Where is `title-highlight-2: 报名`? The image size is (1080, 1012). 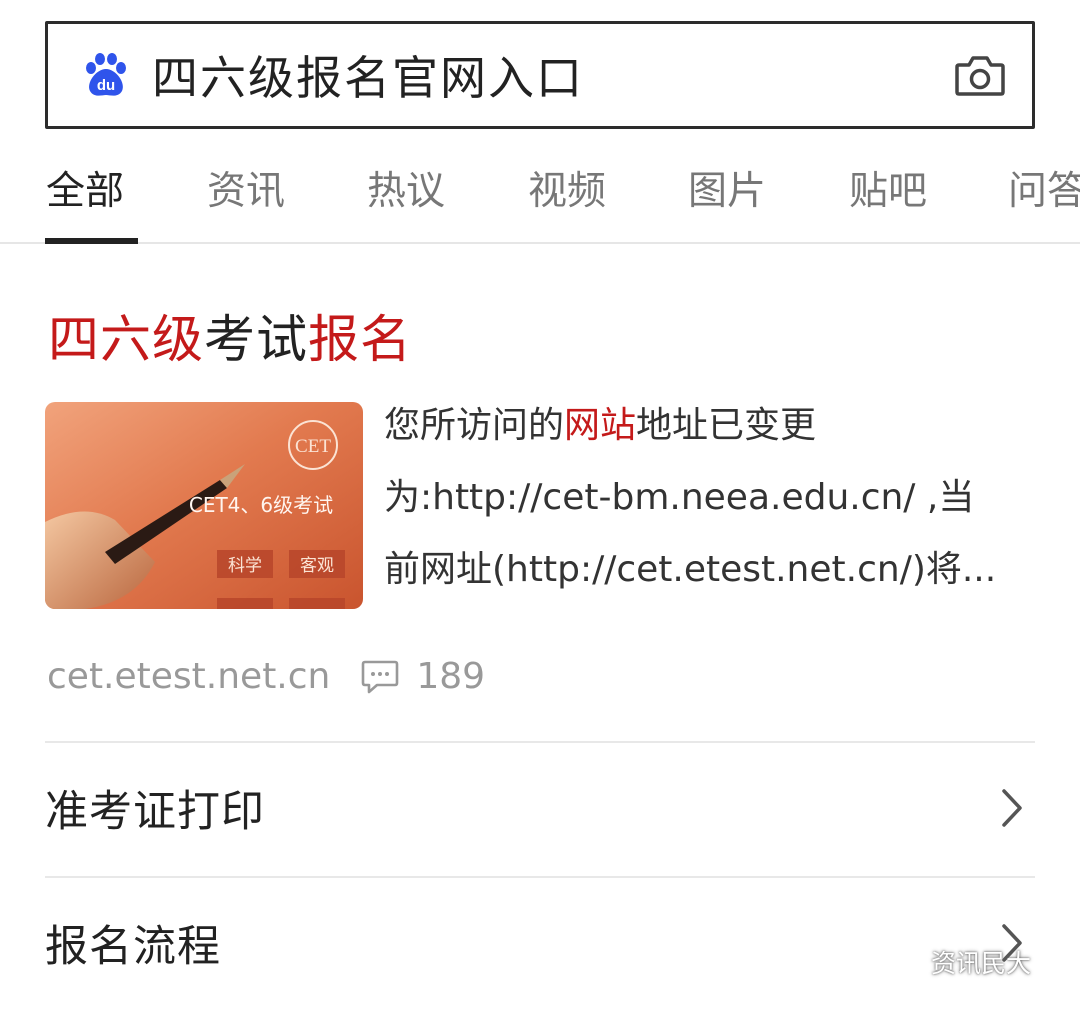
title-highlight-2: 报名 is located at coordinates (360, 340).